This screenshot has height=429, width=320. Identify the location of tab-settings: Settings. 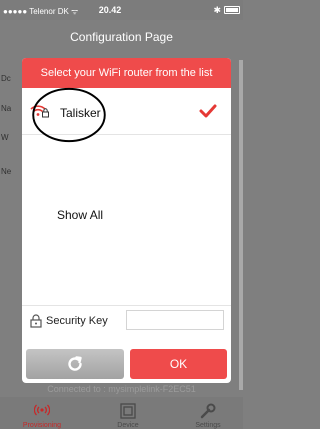
(208, 413).